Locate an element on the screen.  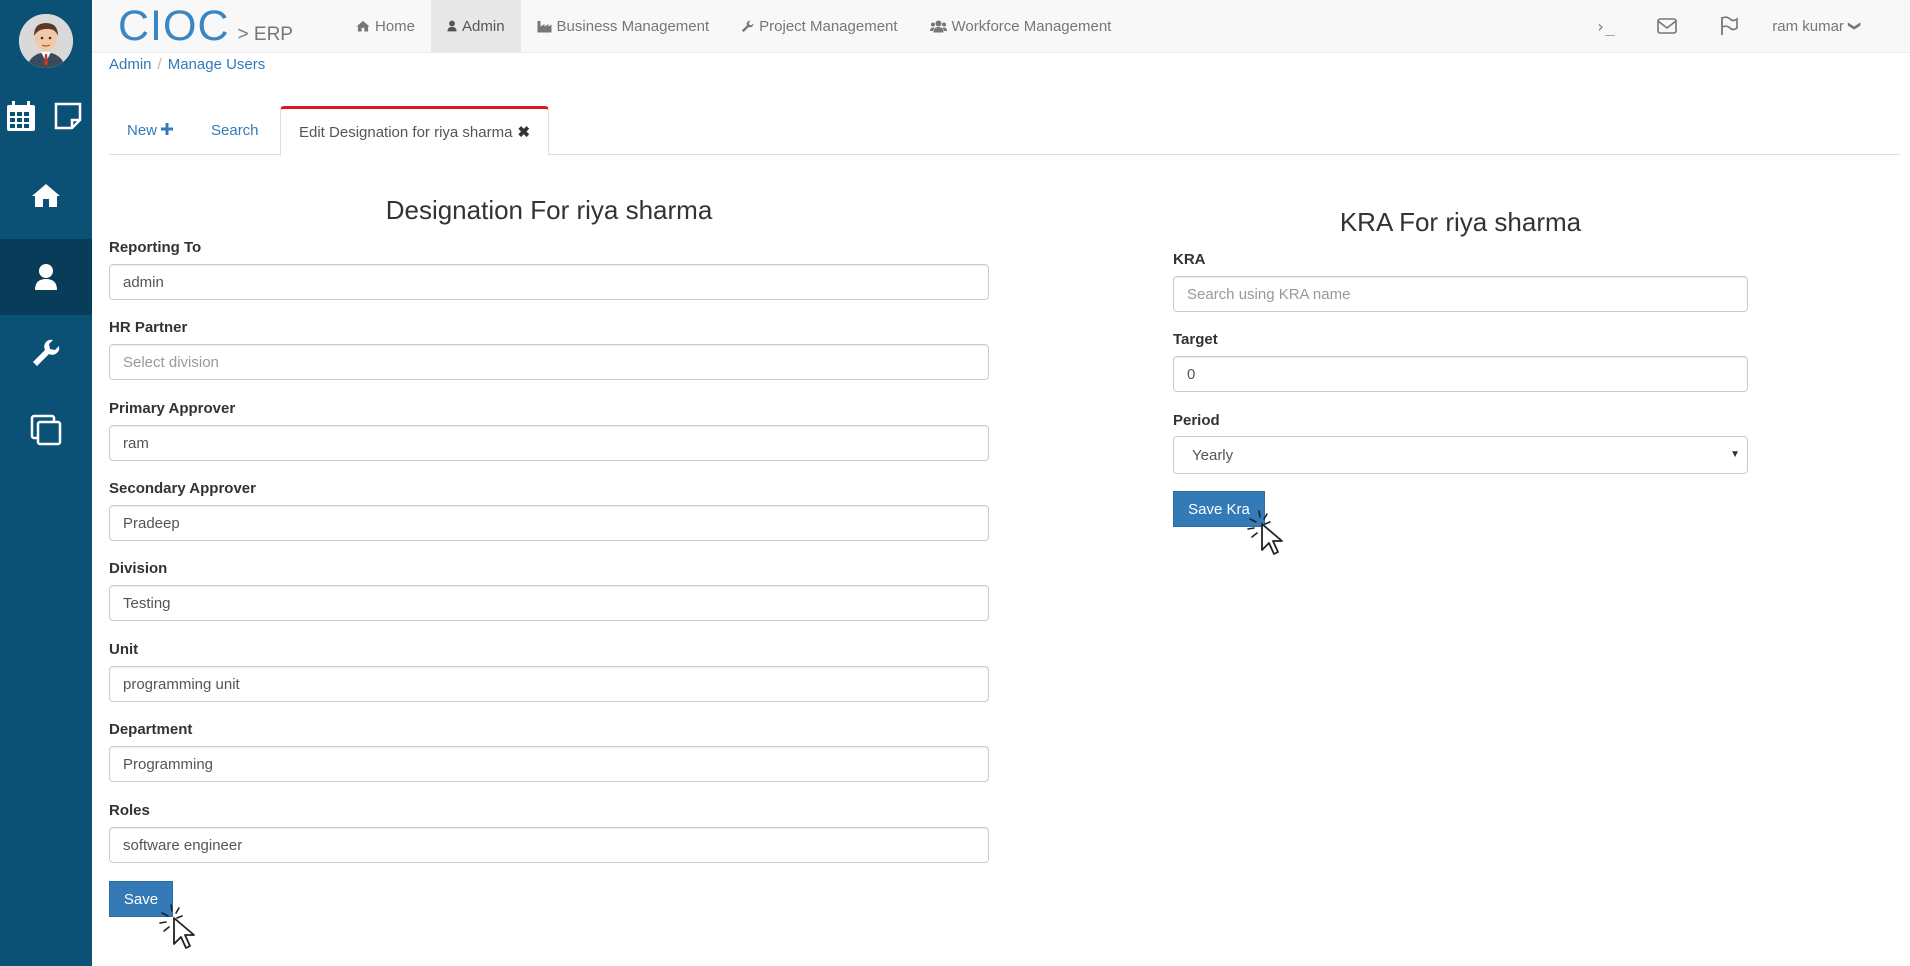
breadcrumb-manage-users: Manage Users is located at coordinates (217, 64).